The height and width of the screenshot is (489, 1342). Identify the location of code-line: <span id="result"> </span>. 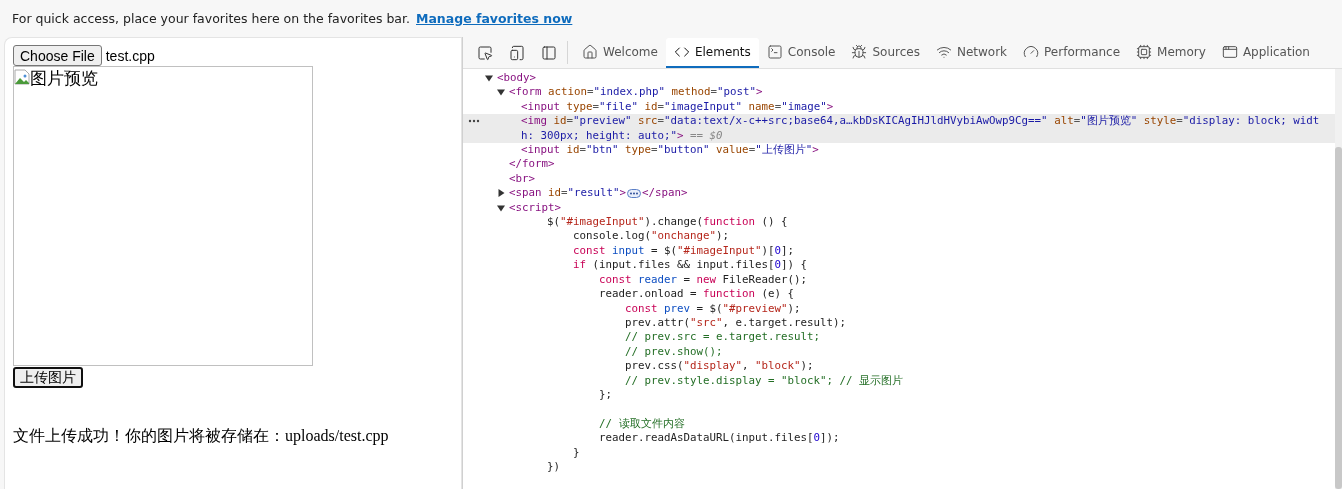
(599, 193).